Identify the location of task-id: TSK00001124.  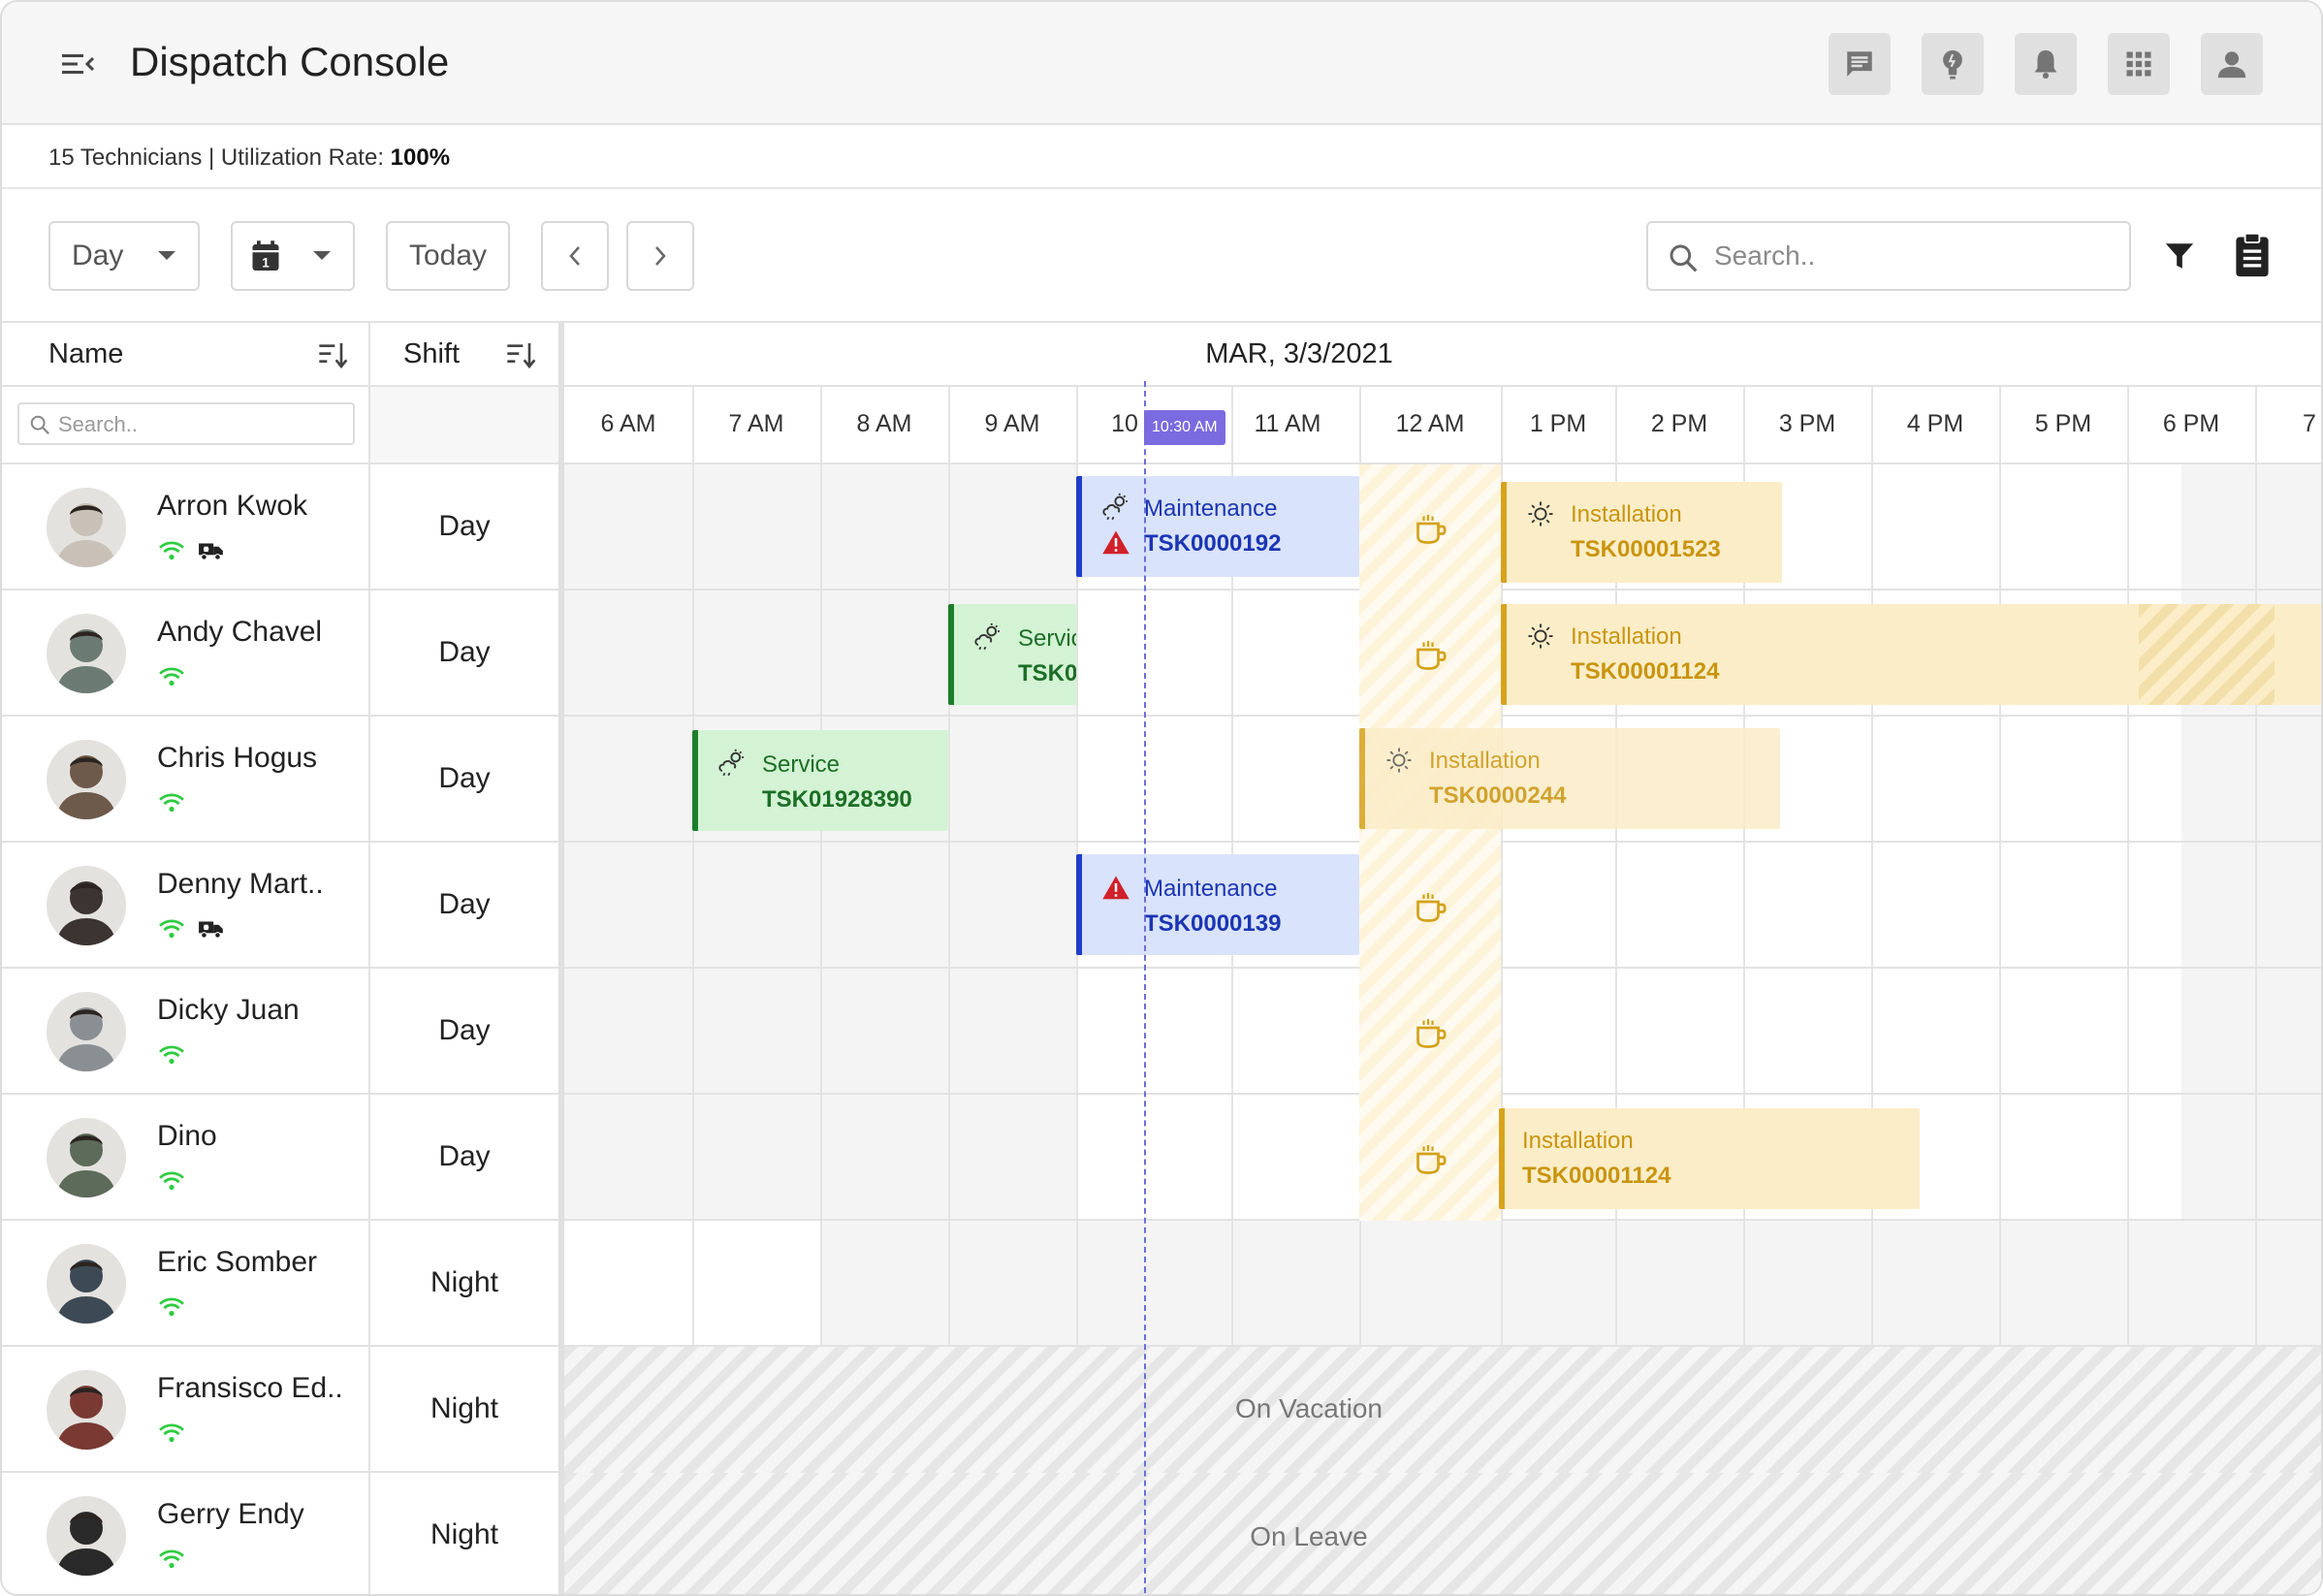
(1597, 1176).